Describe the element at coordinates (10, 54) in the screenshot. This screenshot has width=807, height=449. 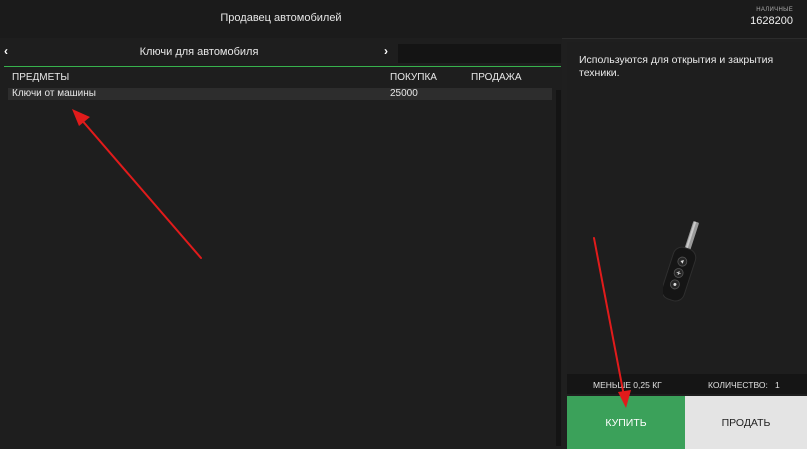
I see `previous-category-icon: ‹` at that location.